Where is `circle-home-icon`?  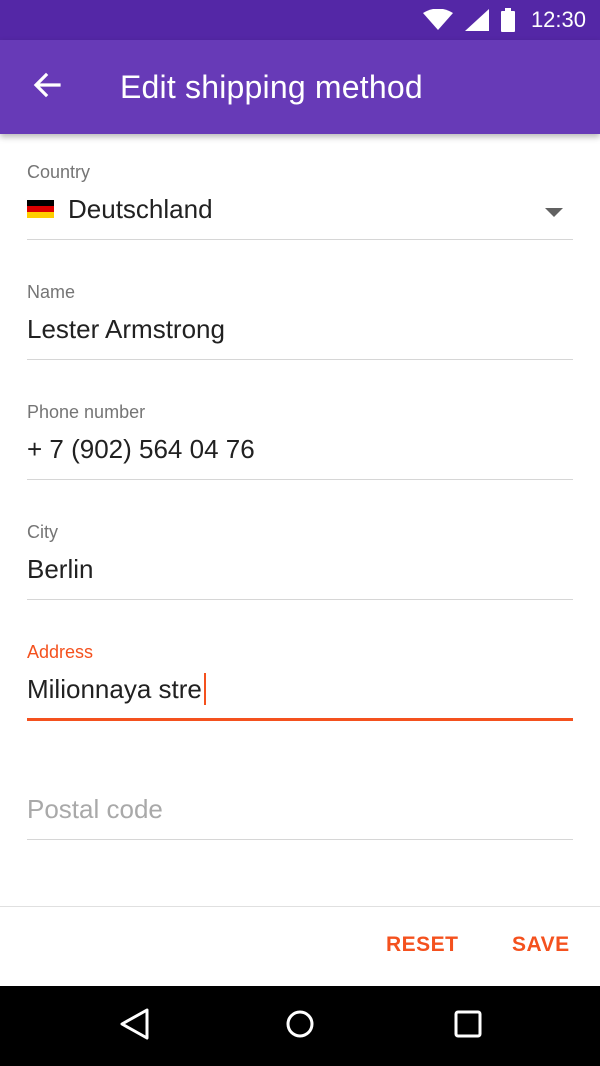 circle-home-icon is located at coordinates (300, 1026).